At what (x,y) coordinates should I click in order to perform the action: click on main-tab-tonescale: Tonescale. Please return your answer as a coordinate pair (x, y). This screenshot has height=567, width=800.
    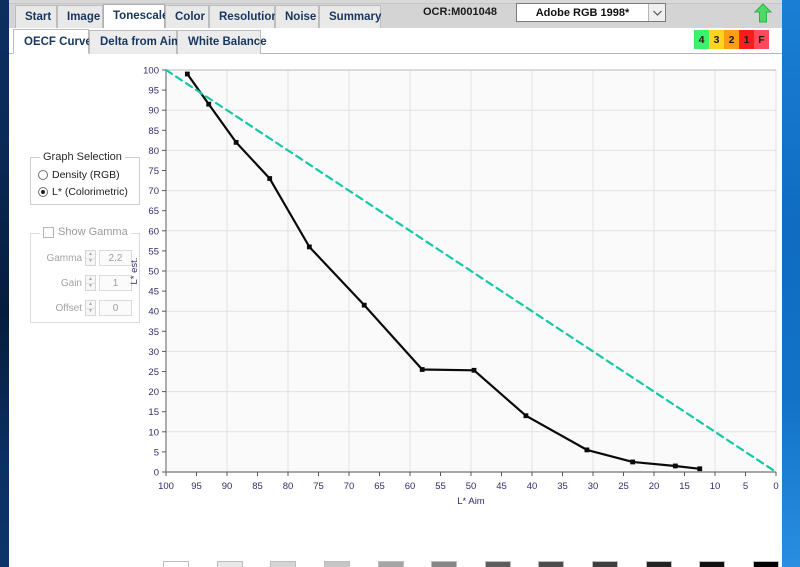
    Looking at the image, I should click on (135, 16).